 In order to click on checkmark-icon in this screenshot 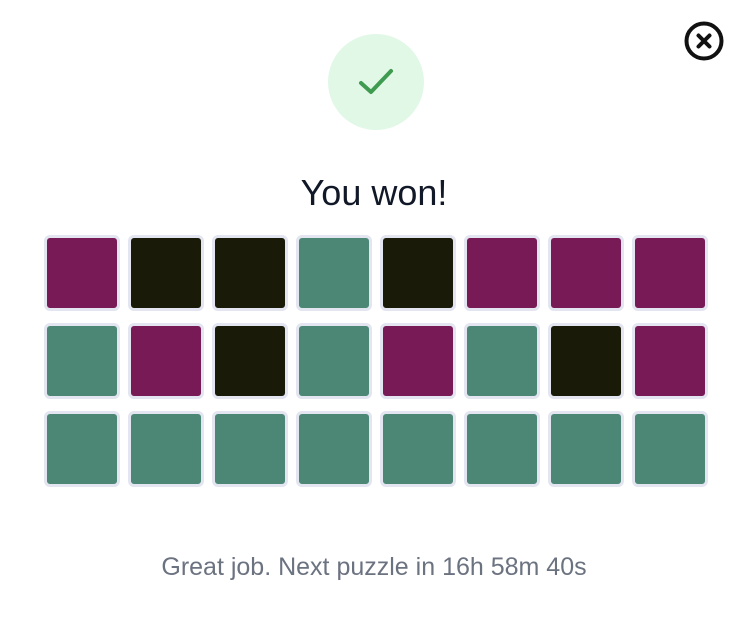, I will do `click(376, 81)`.